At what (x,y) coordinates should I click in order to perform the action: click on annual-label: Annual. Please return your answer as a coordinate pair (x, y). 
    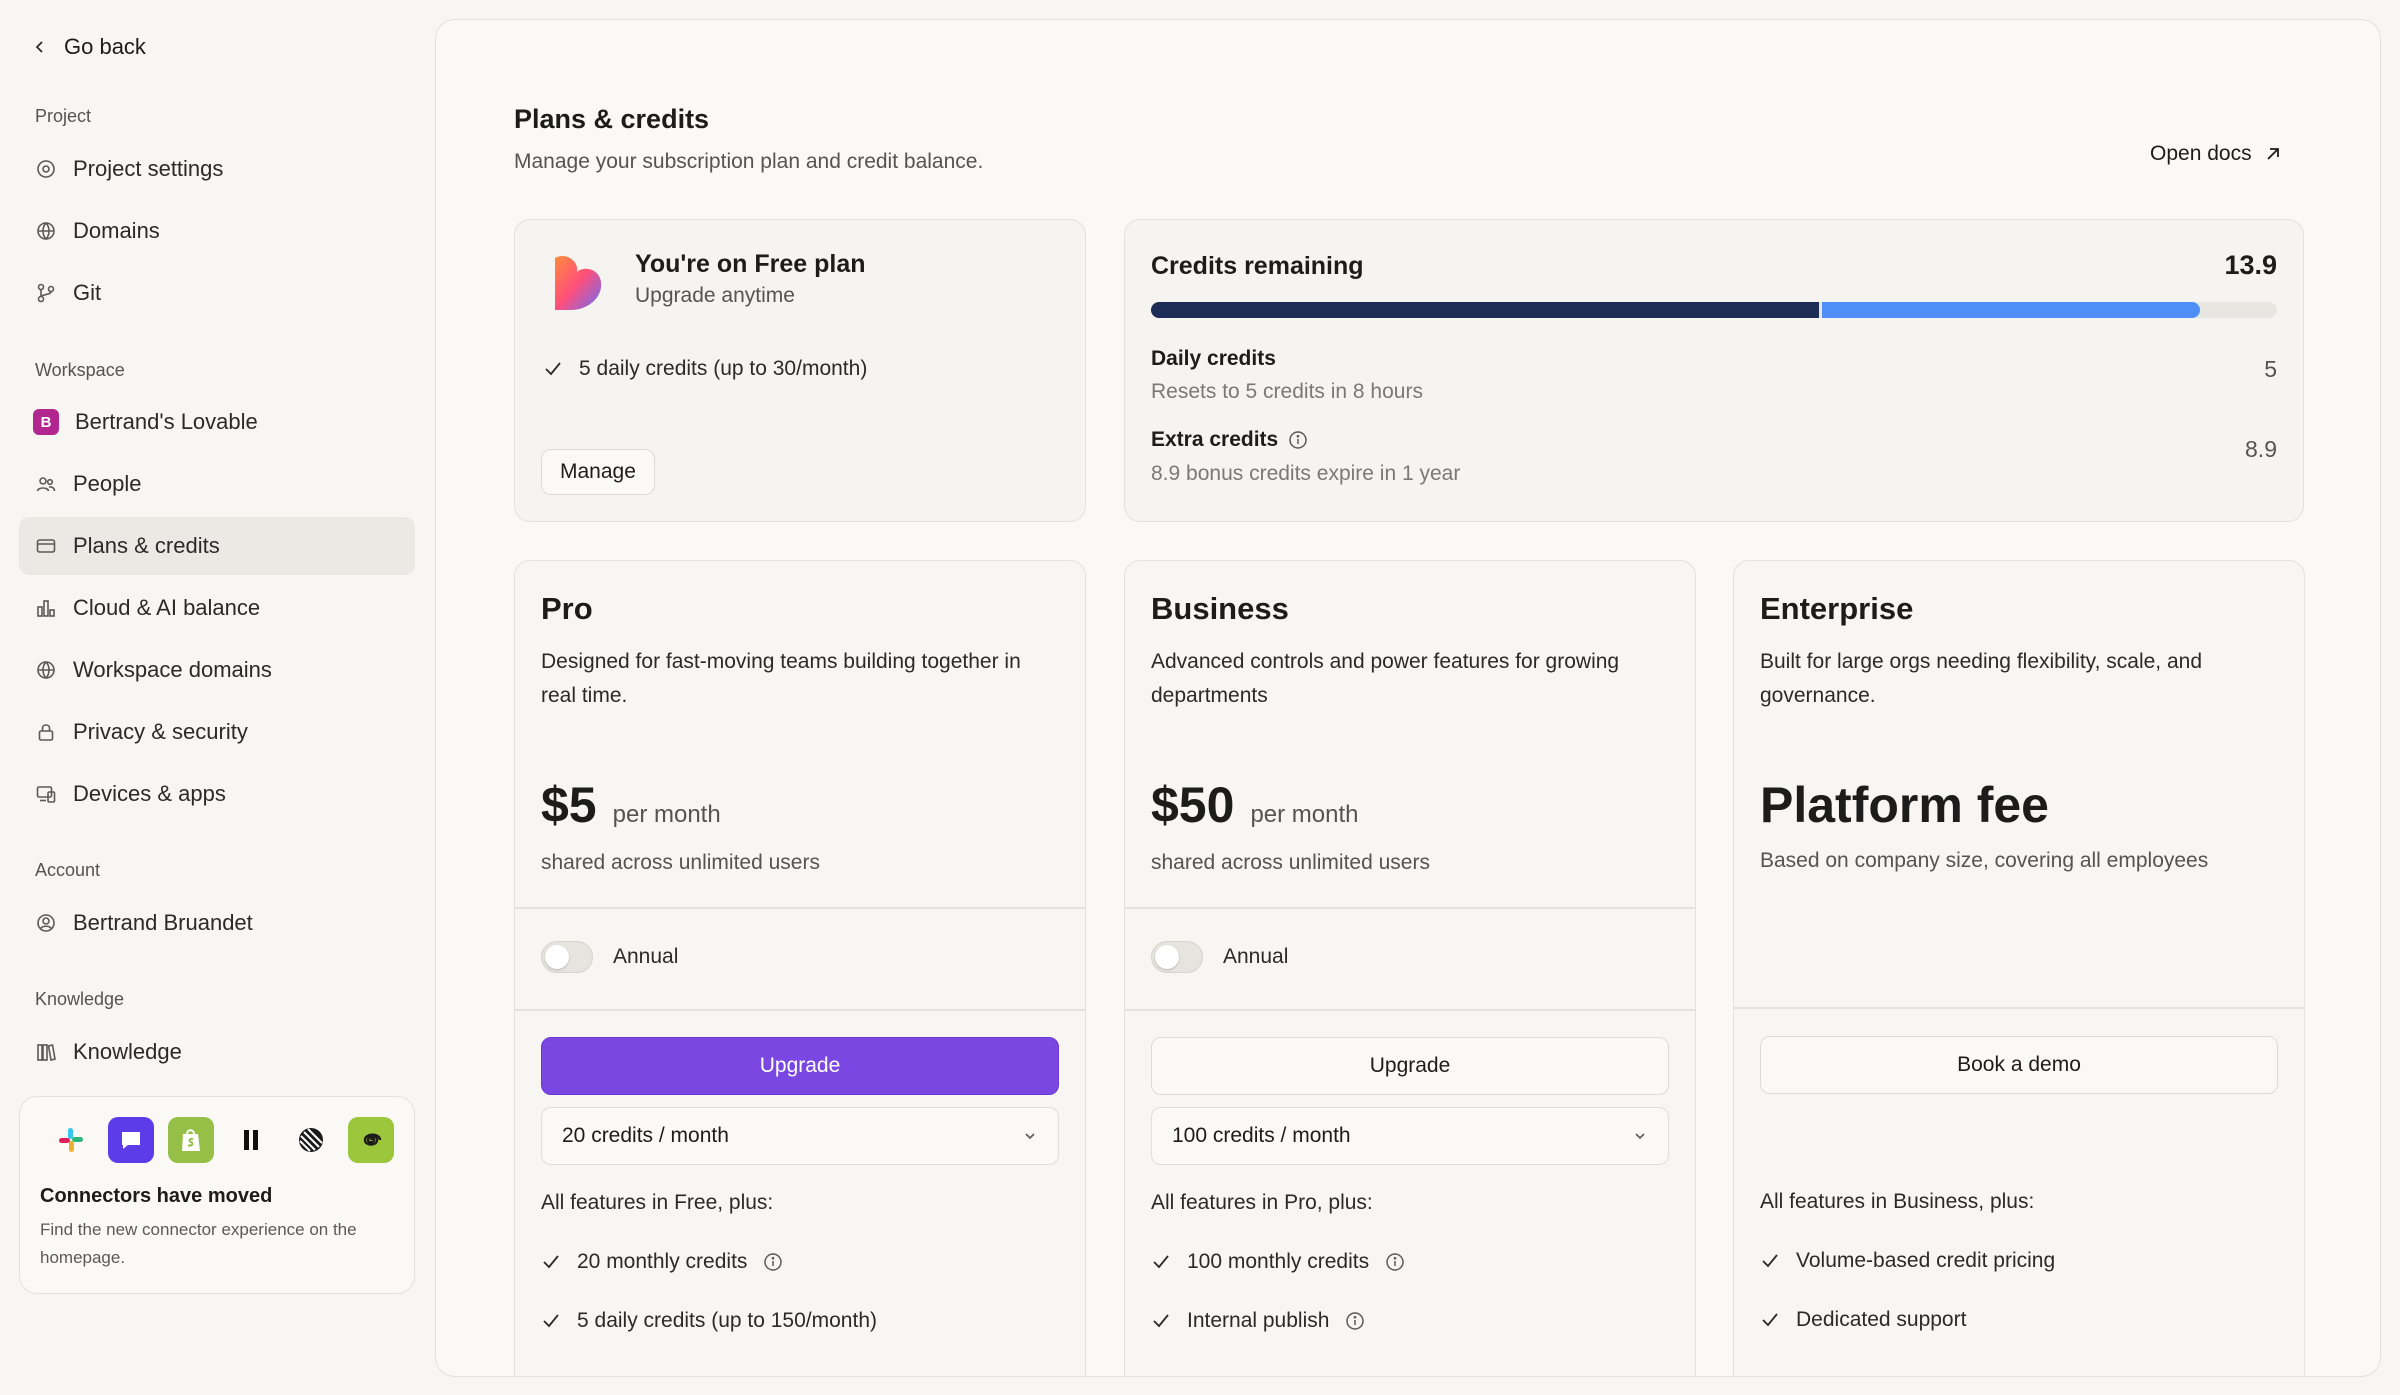
    Looking at the image, I should click on (646, 956).